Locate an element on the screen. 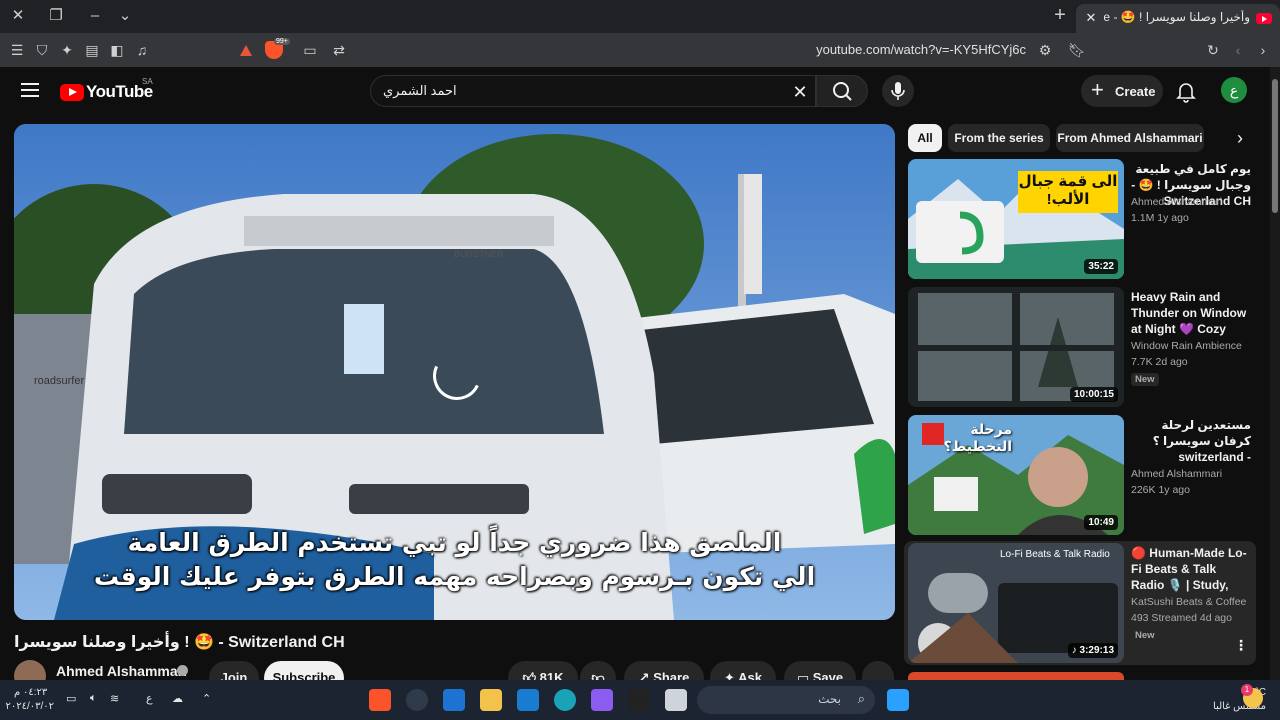 The image size is (1280, 720). recommendation-channel: Window Rain Ambience is located at coordinates (1186, 346).